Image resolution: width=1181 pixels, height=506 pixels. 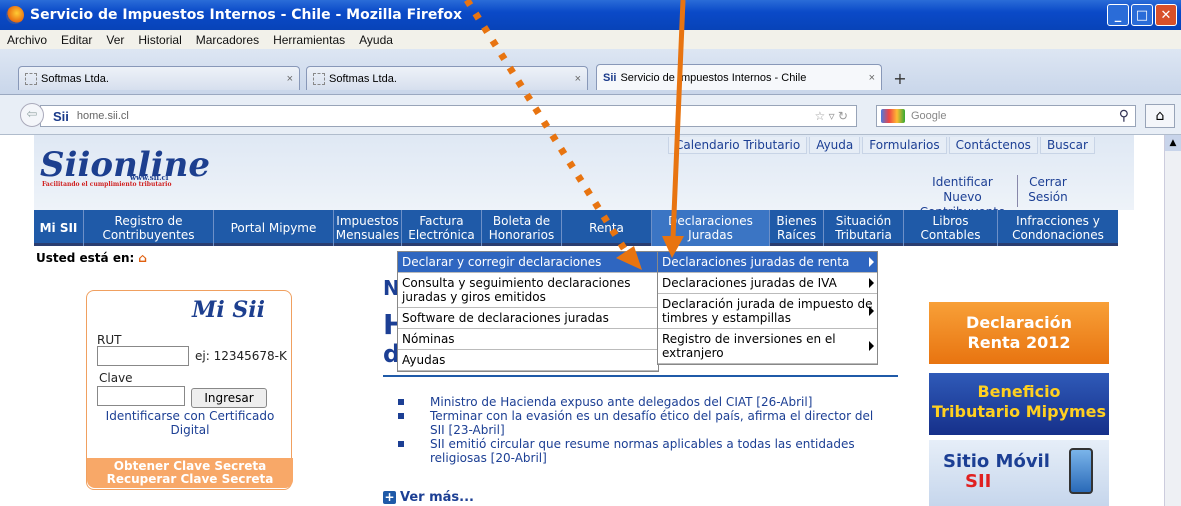 What do you see at coordinates (640, 376) in the screenshot?
I see `news-divider` at bounding box center [640, 376].